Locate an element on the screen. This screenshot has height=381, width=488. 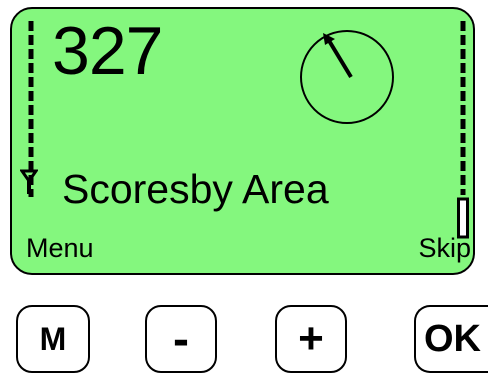
softkey-menu-label: Menu is located at coordinates (60, 248).